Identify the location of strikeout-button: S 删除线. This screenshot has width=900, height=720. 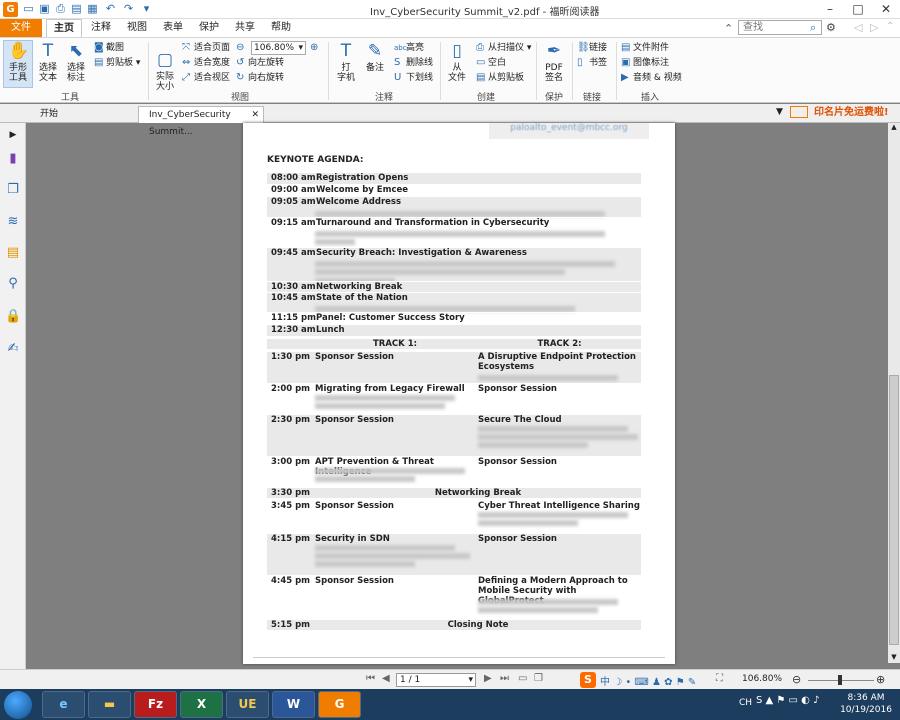
(413, 63).